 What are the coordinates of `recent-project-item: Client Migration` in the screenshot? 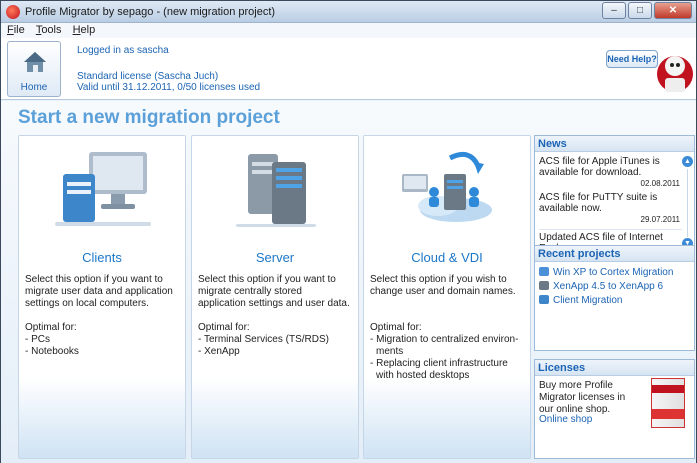 It's located at (580, 300).